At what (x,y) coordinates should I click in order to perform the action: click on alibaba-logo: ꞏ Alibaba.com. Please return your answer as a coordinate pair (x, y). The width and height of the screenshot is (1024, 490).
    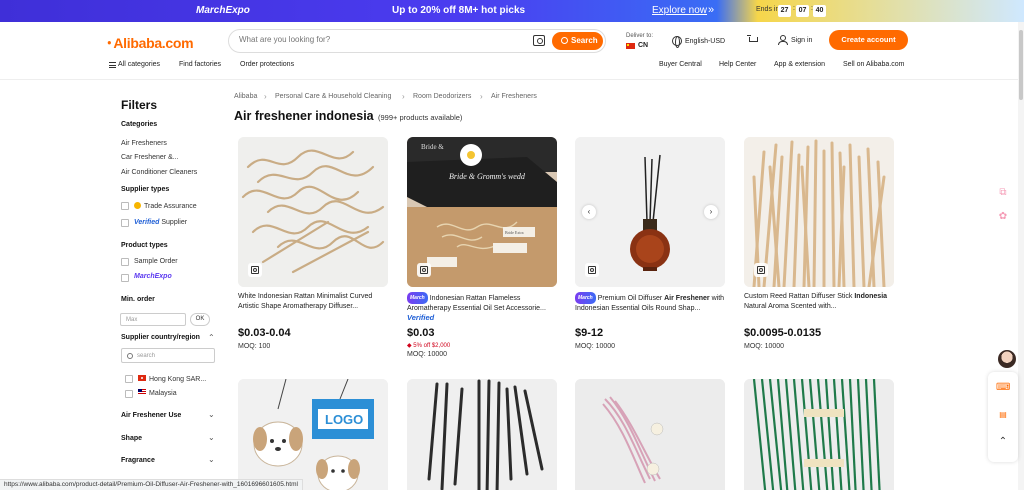
    Looking at the image, I should click on (150, 43).